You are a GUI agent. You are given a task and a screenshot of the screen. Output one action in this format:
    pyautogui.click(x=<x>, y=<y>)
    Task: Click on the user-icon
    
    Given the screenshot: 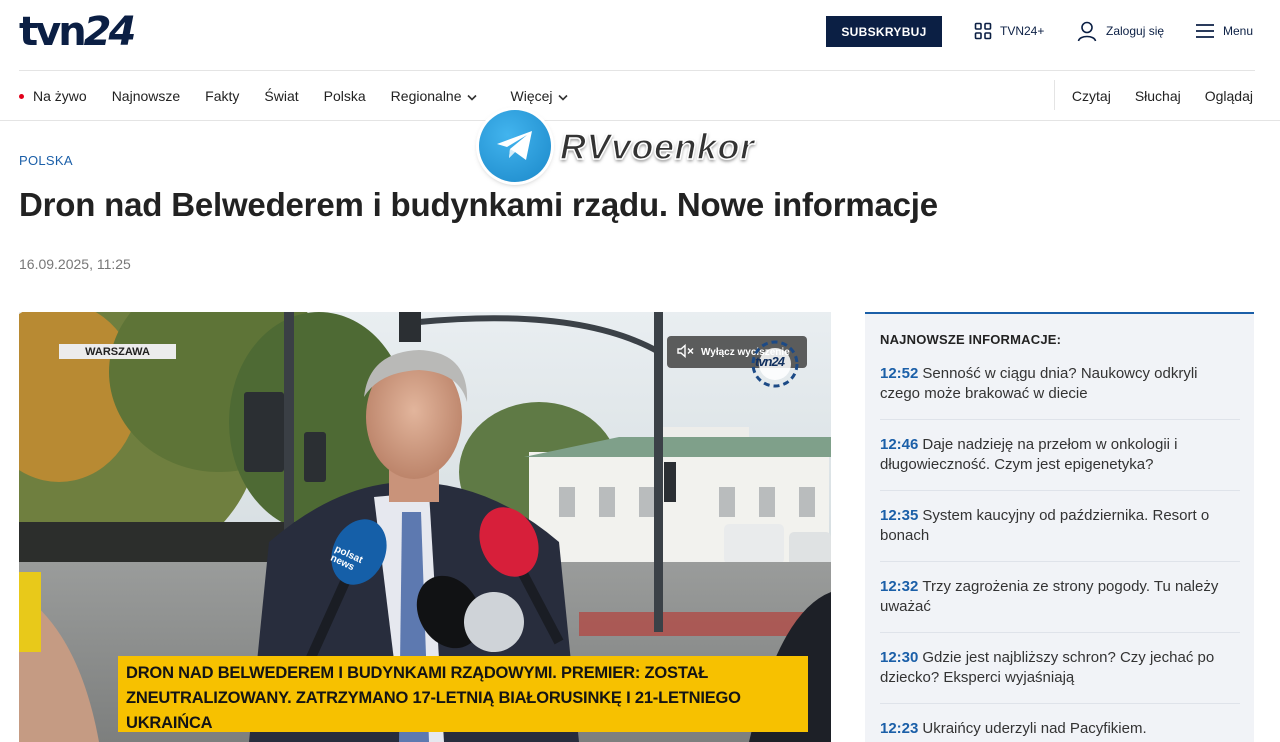 What is the action you would take?
    pyautogui.click(x=1087, y=31)
    